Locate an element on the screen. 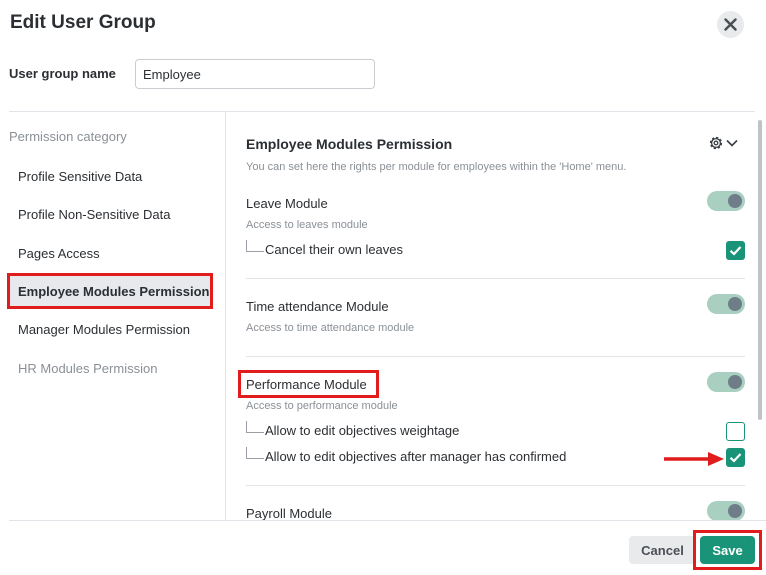 This screenshot has width=766, height=575. permission-option: Allow to edit objectives weightage is located at coordinates (353, 429).